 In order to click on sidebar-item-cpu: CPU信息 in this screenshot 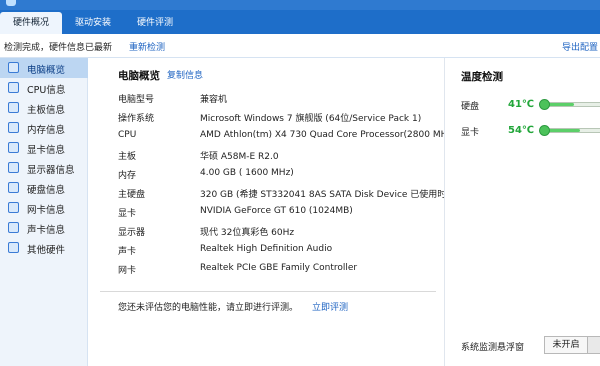, I will do `click(44, 88)`.